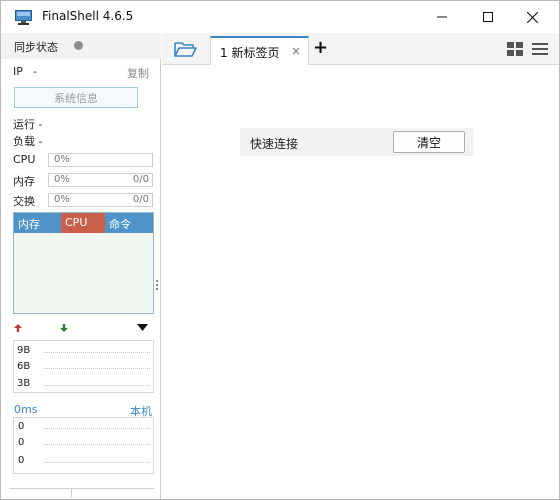 The image size is (560, 500). I want to click on network-interface-dropdown-icon, so click(142, 328).